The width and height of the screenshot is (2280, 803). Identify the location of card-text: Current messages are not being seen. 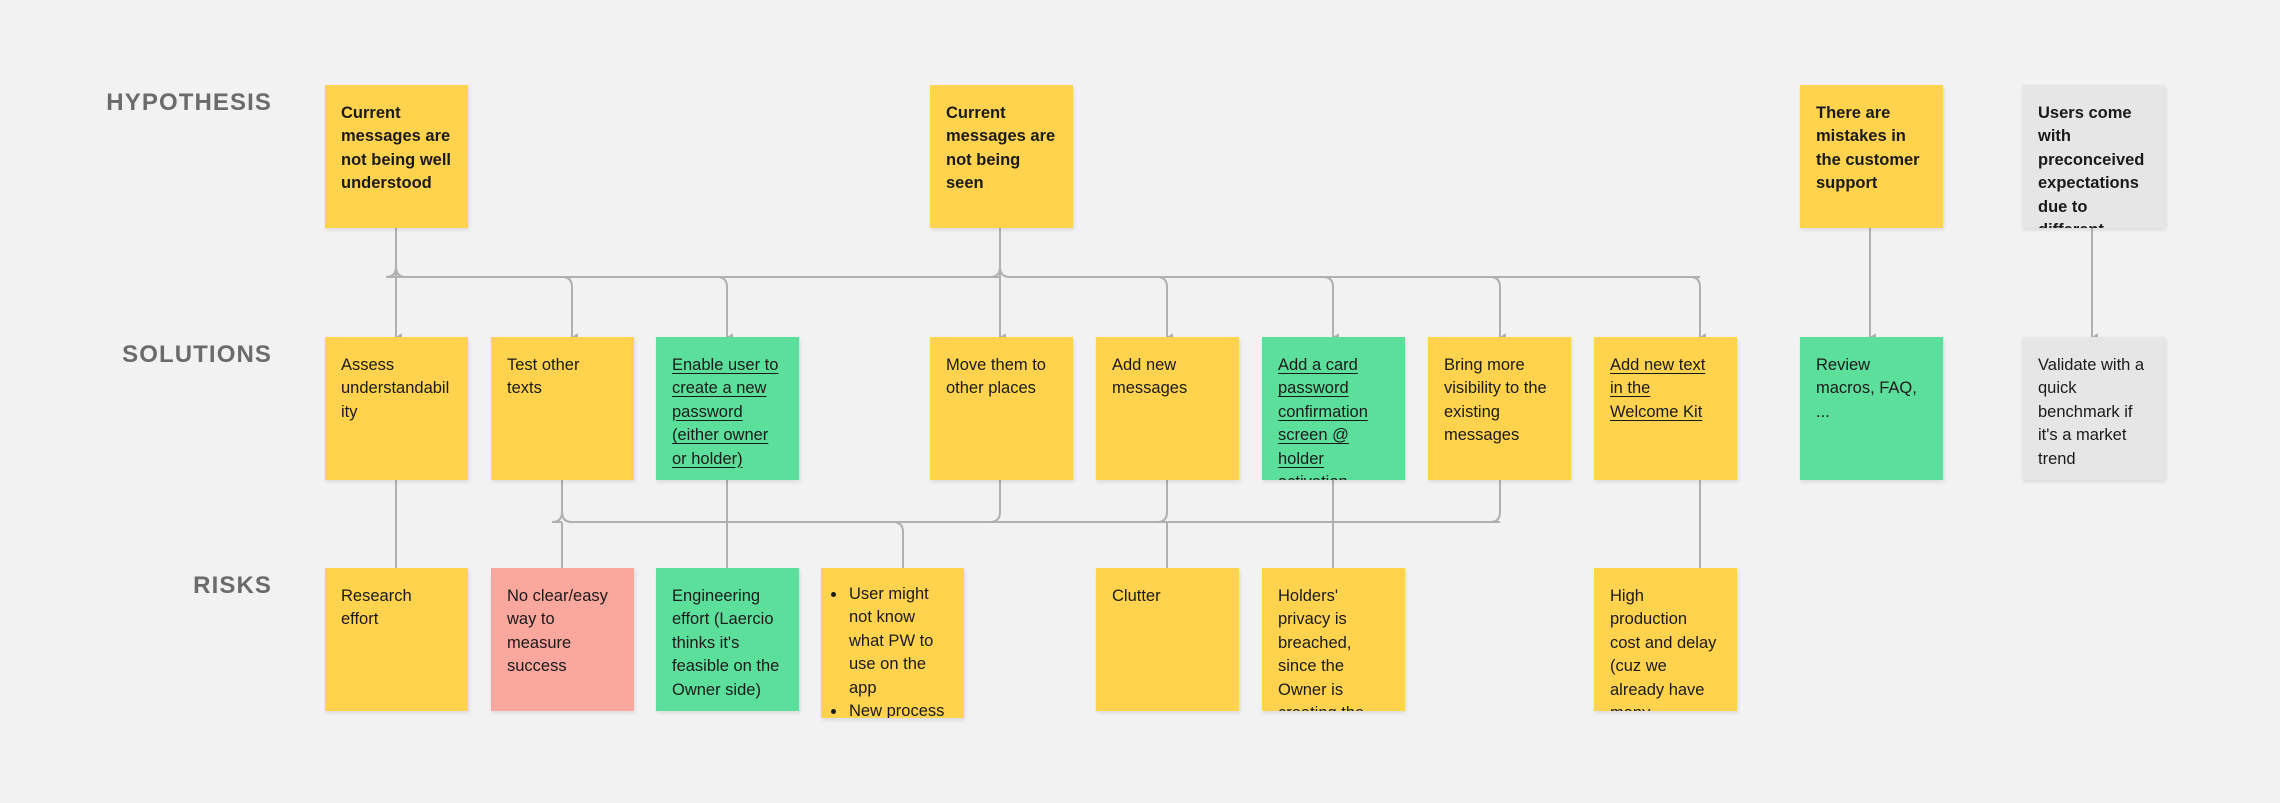
(1001, 148).